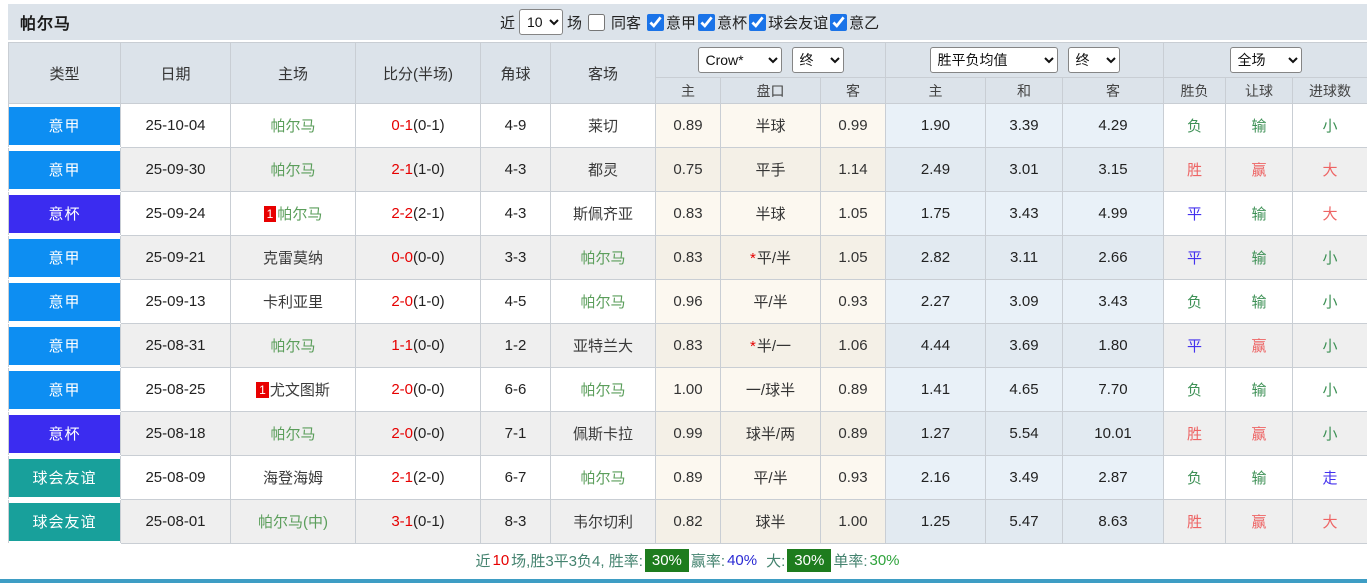 The width and height of the screenshot is (1367, 583). What do you see at coordinates (853, 22) in the screenshot?
I see `league-filter-serie-b: 意乙` at bounding box center [853, 22].